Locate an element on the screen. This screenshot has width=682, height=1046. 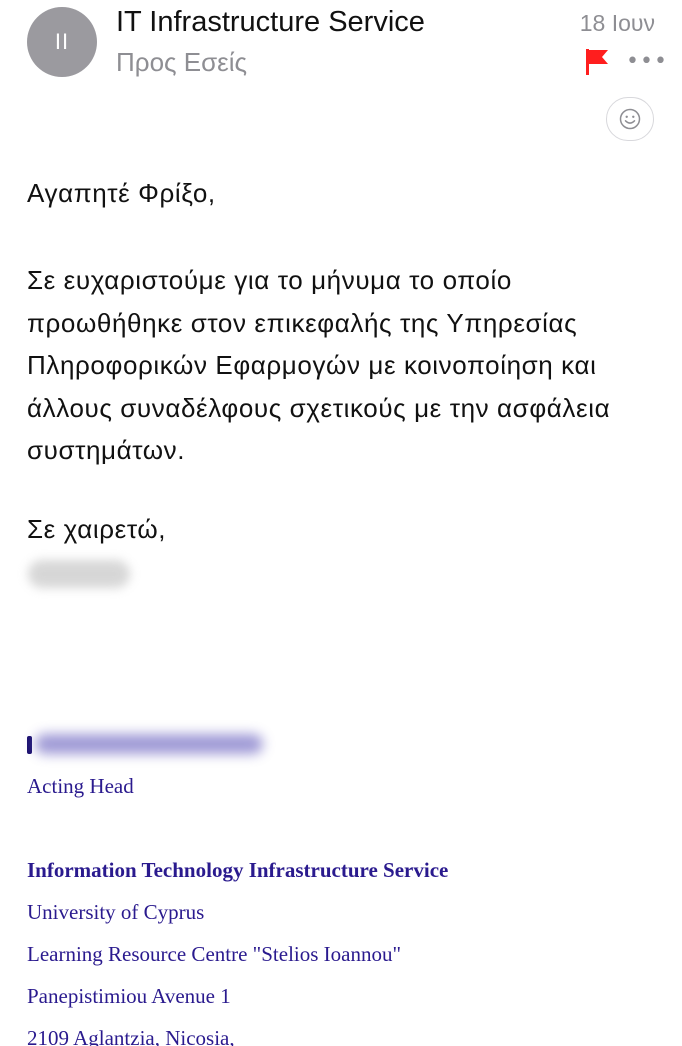
recipient-label: Προς Εσείς is located at coordinates (181, 62).